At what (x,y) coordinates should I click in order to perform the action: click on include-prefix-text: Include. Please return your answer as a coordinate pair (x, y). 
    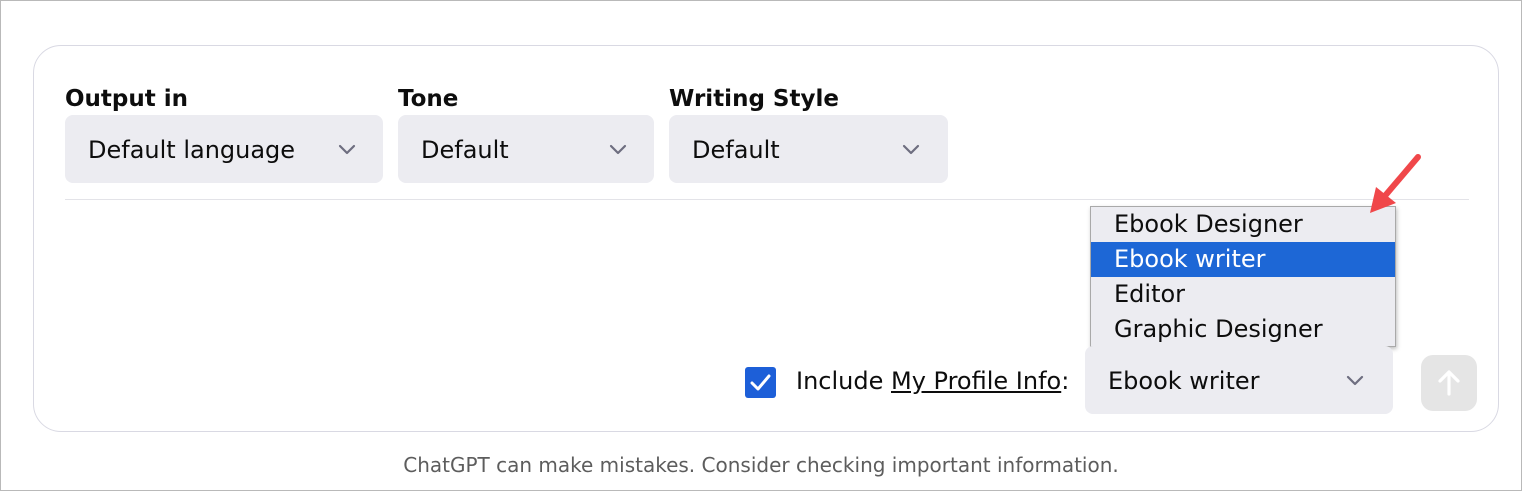
    Looking at the image, I should click on (843, 381).